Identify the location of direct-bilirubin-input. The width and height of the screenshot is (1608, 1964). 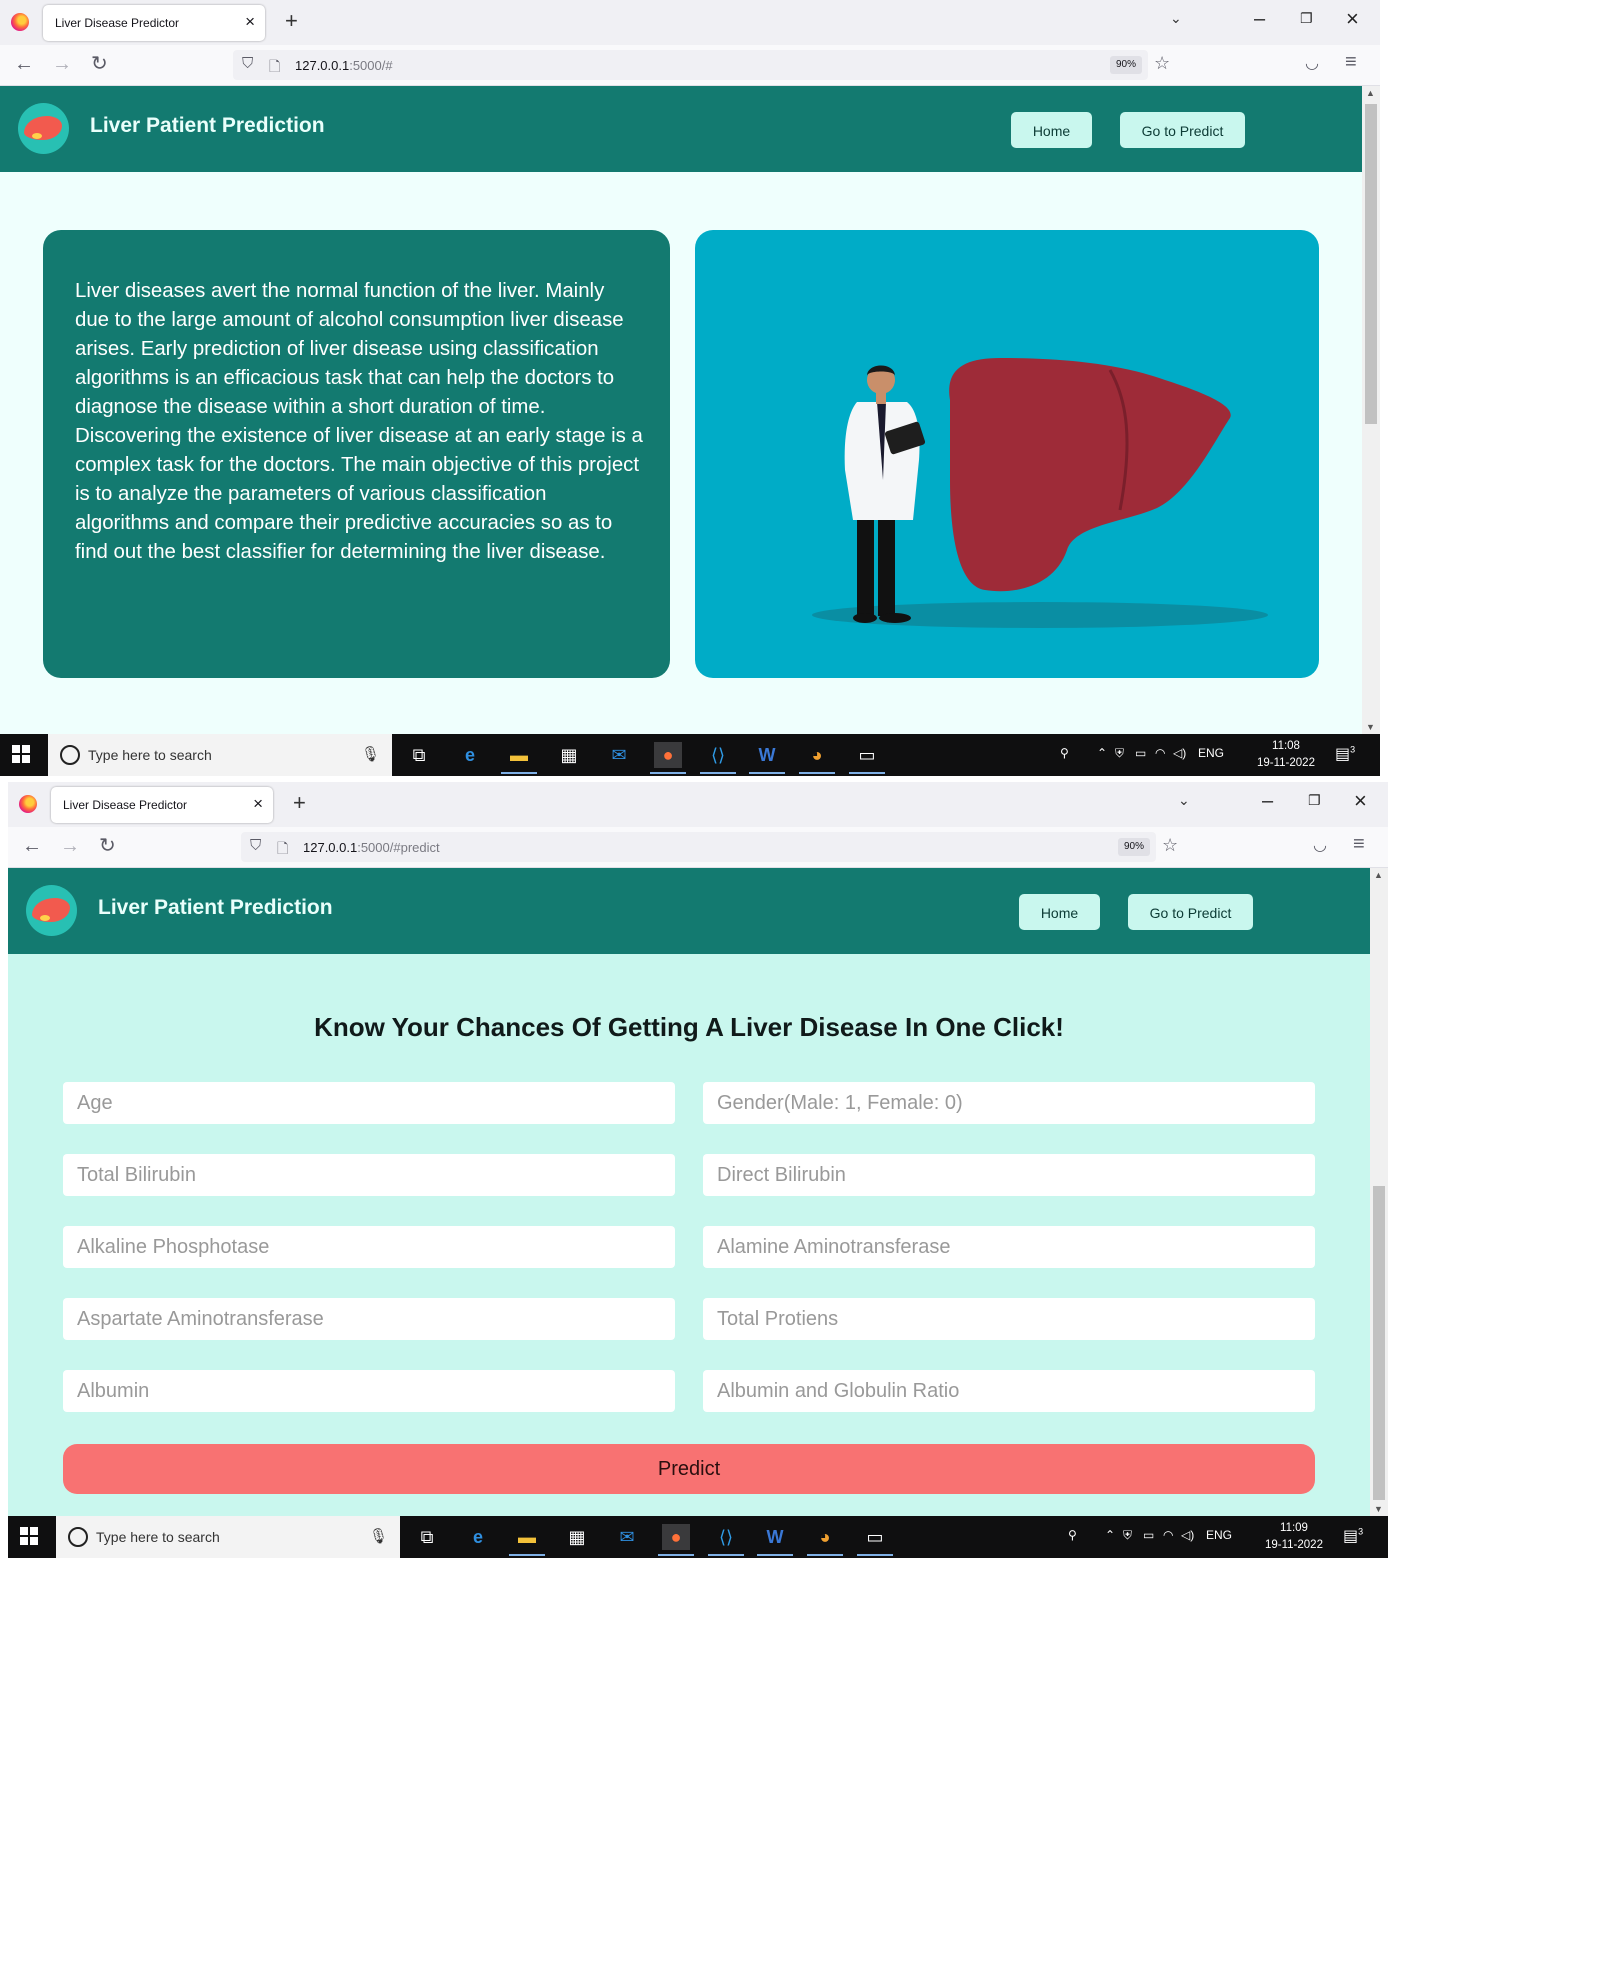
(1009, 1175).